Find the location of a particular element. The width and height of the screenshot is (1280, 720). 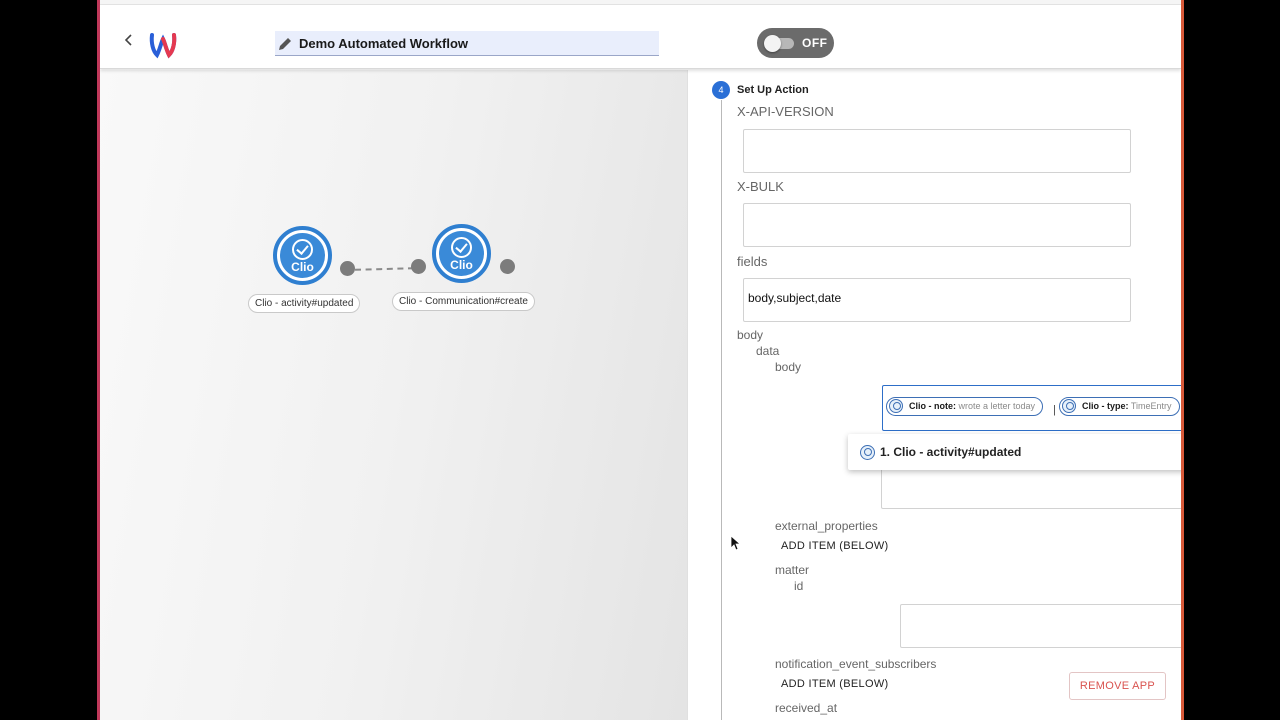

toggle-knob is located at coordinates (772, 43).